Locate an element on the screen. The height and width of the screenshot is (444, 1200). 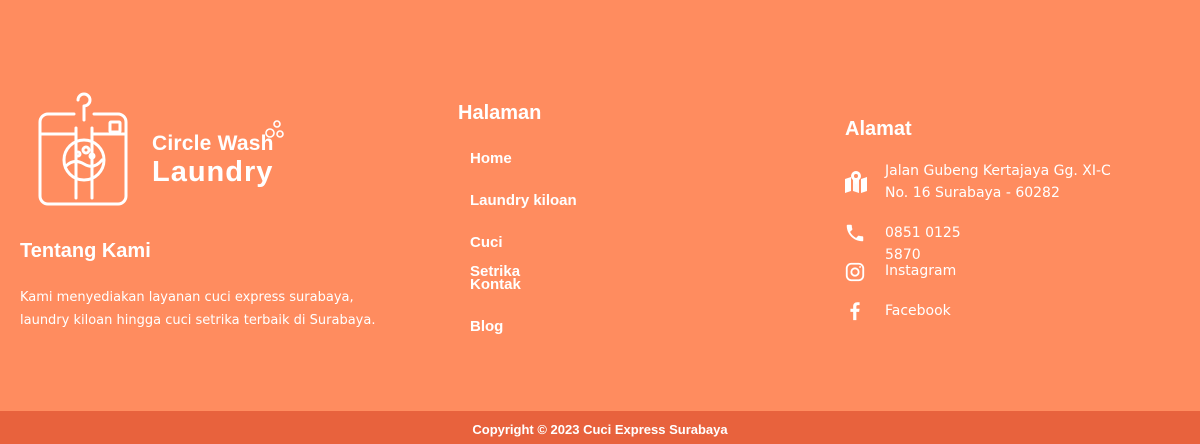
brand-name-line2: Laundry is located at coordinates (213, 172).